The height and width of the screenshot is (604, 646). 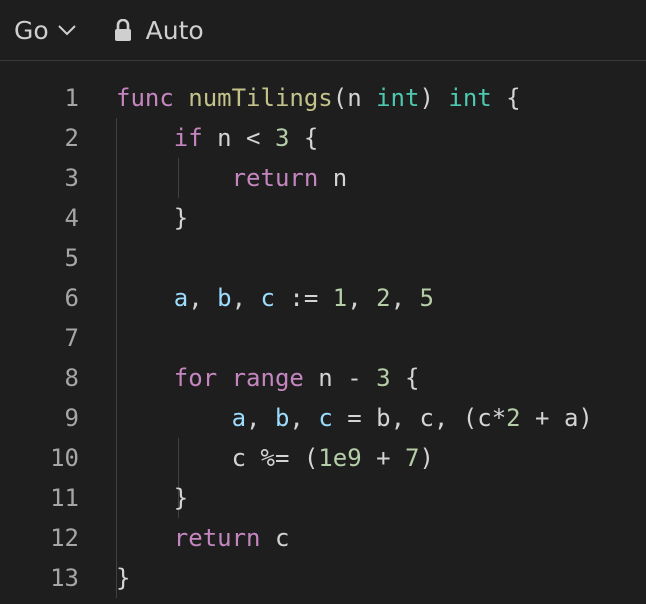 What do you see at coordinates (323, 338) in the screenshot?
I see `code-line: 7` at bounding box center [323, 338].